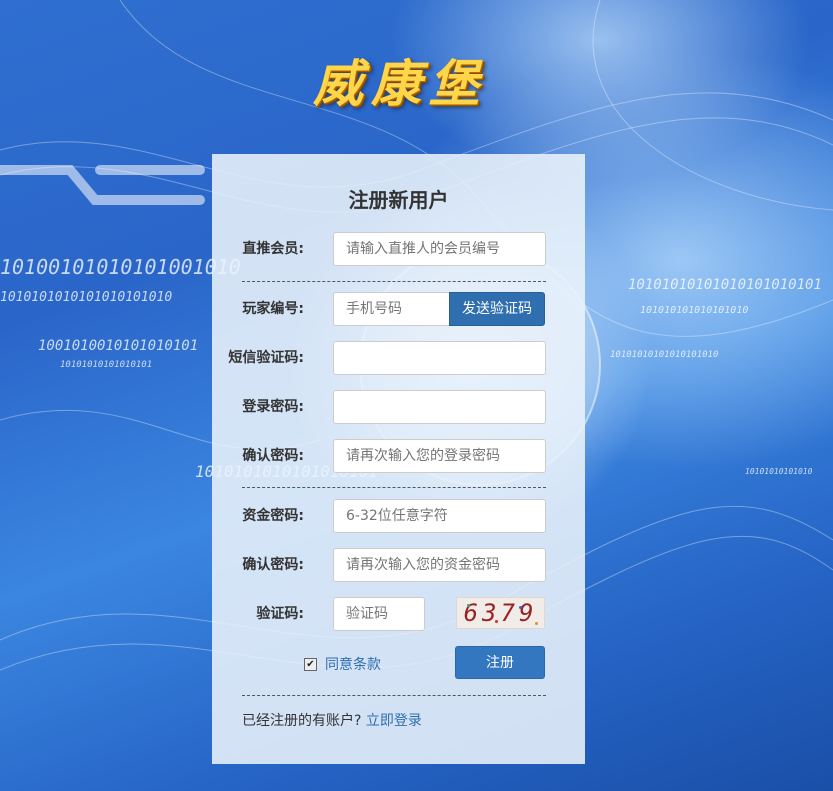 The width and height of the screenshot is (833, 791). What do you see at coordinates (398, 200) in the screenshot?
I see `page-title: 注册新用户` at bounding box center [398, 200].